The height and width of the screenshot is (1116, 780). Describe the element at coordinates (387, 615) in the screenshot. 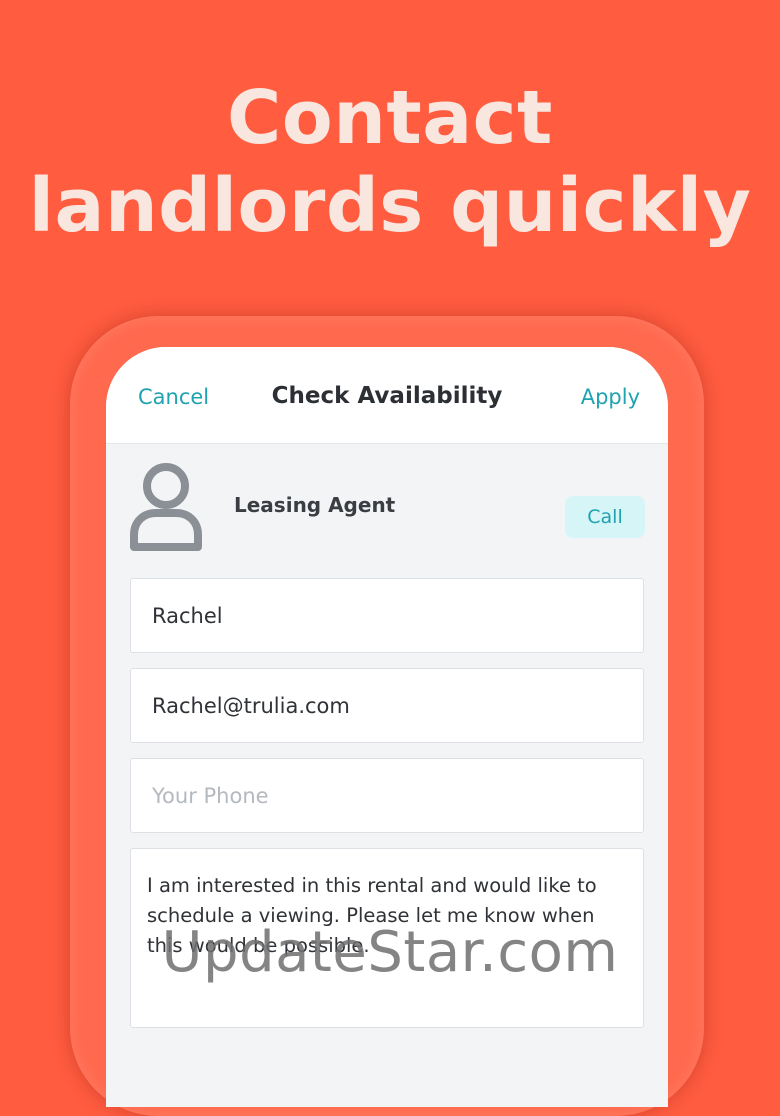

I see `name-field: Rachel` at that location.